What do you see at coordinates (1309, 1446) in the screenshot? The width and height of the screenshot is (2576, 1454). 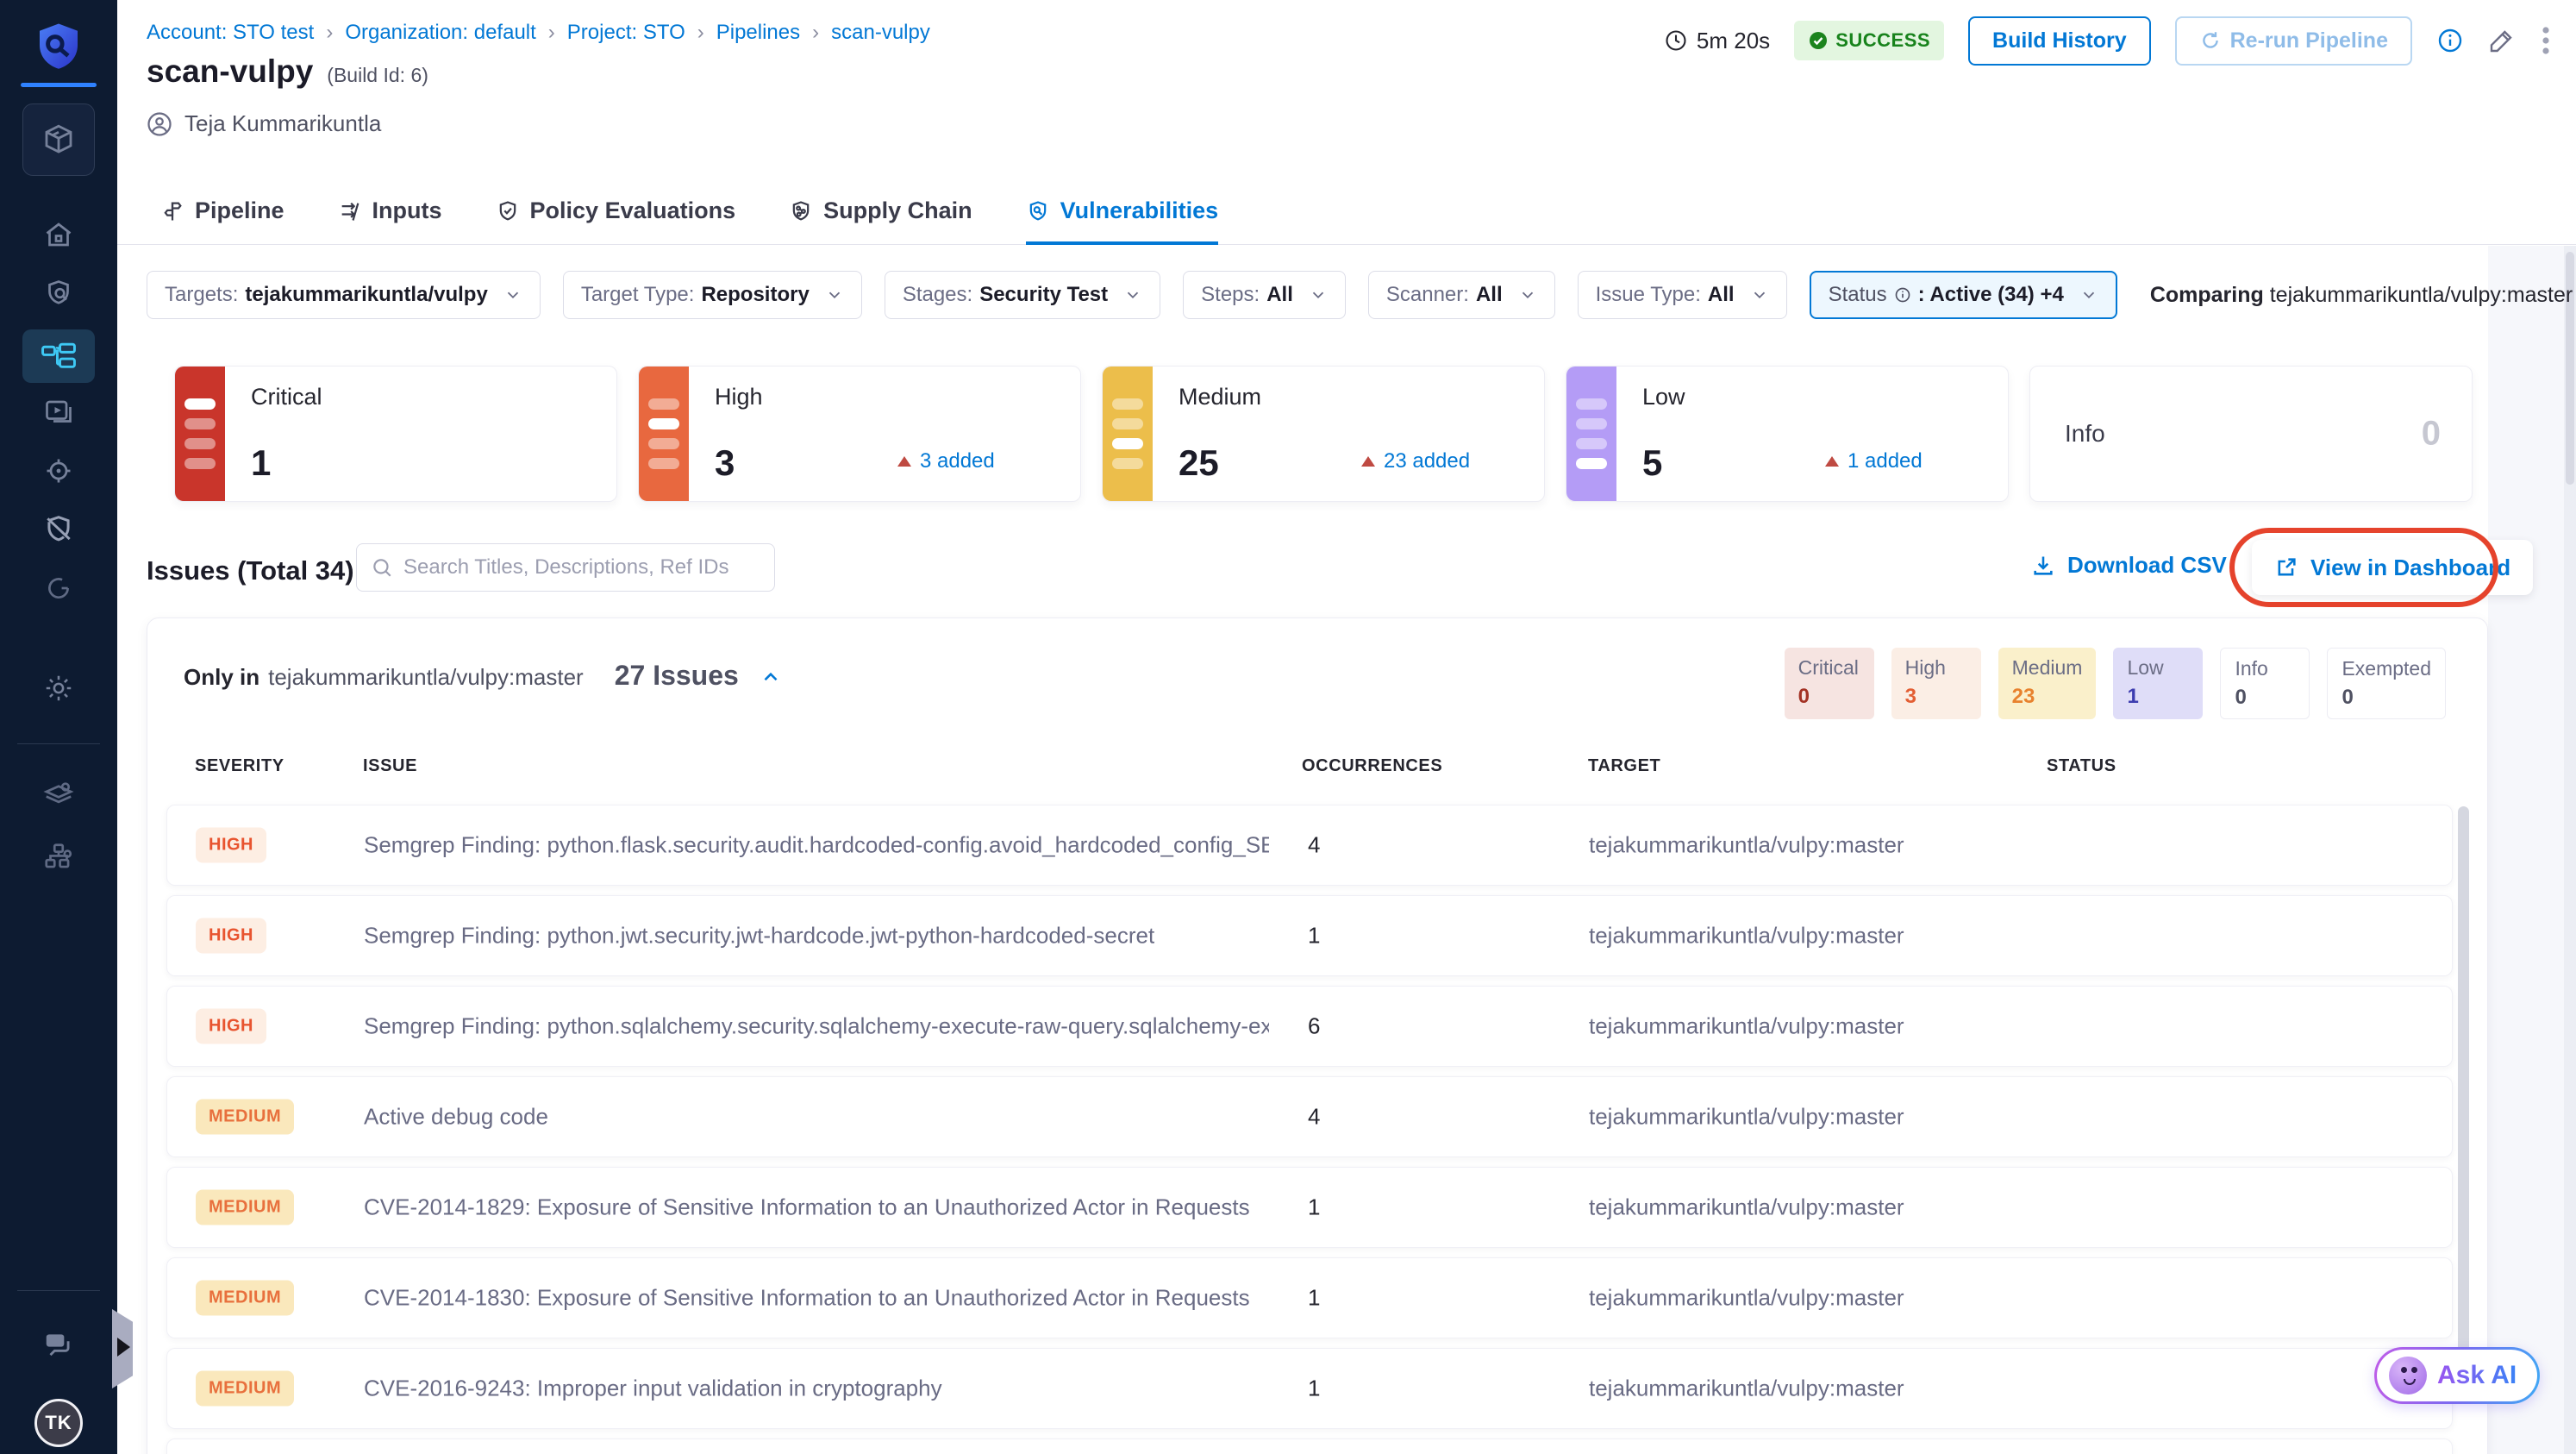 I see `table-row: MEDIUM` at bounding box center [1309, 1446].